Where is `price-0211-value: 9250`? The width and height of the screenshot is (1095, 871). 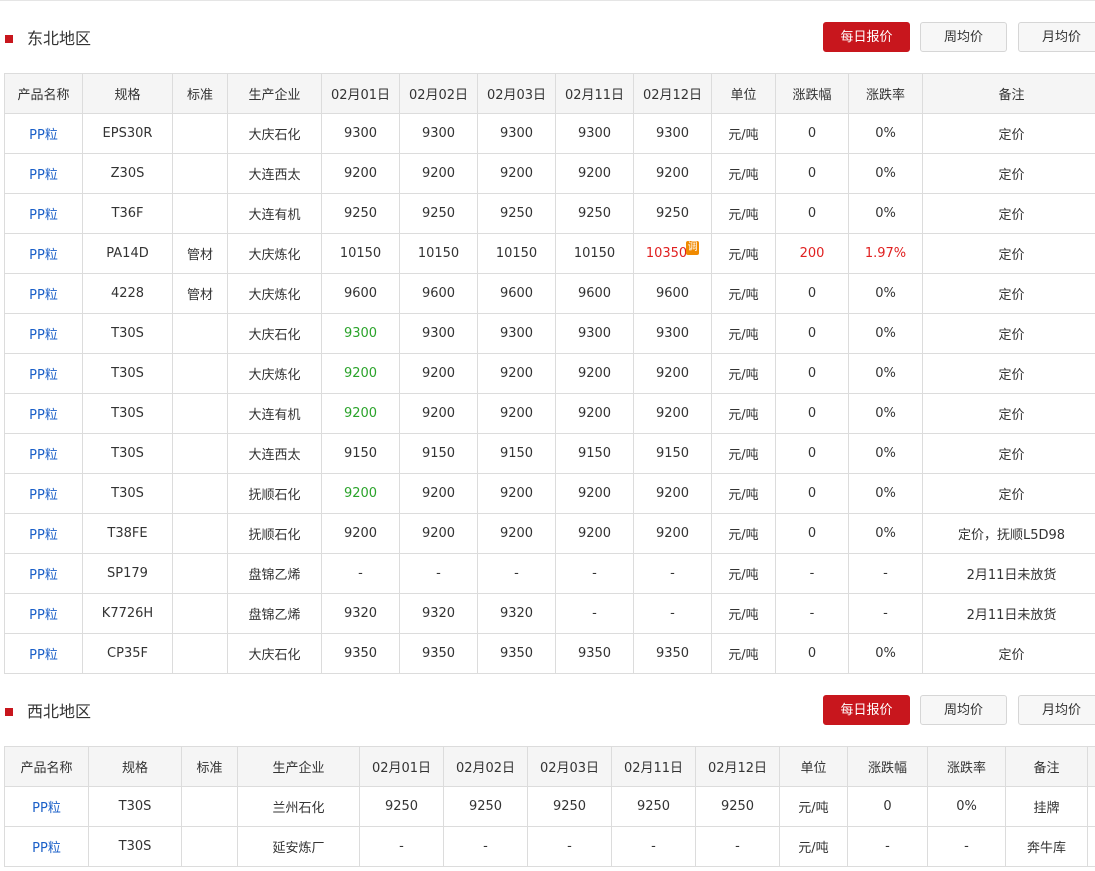 price-0211-value: 9250 is located at coordinates (653, 806).